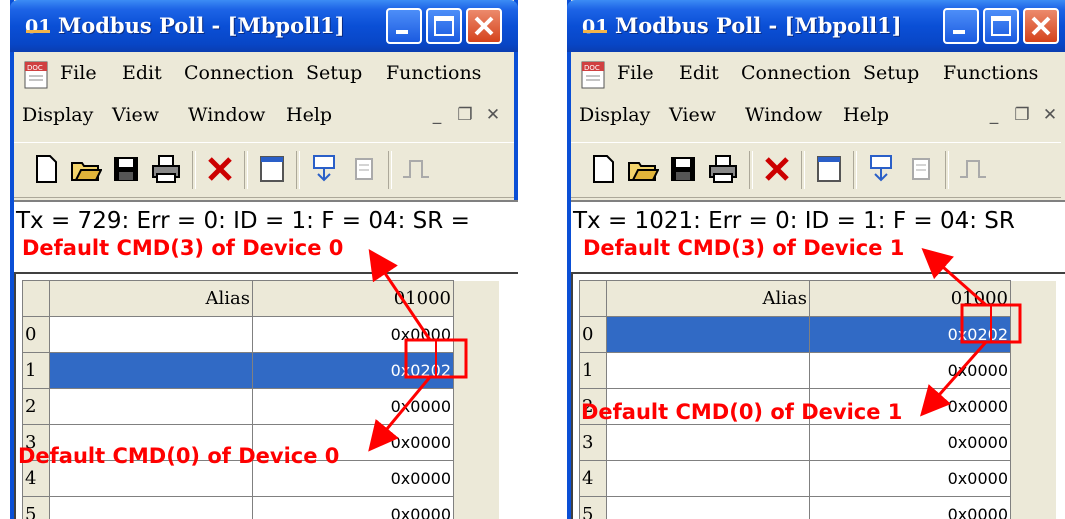  What do you see at coordinates (201, 25) in the screenshot?
I see `window-title: Modbus Poll - [Mbpoll1]` at bounding box center [201, 25].